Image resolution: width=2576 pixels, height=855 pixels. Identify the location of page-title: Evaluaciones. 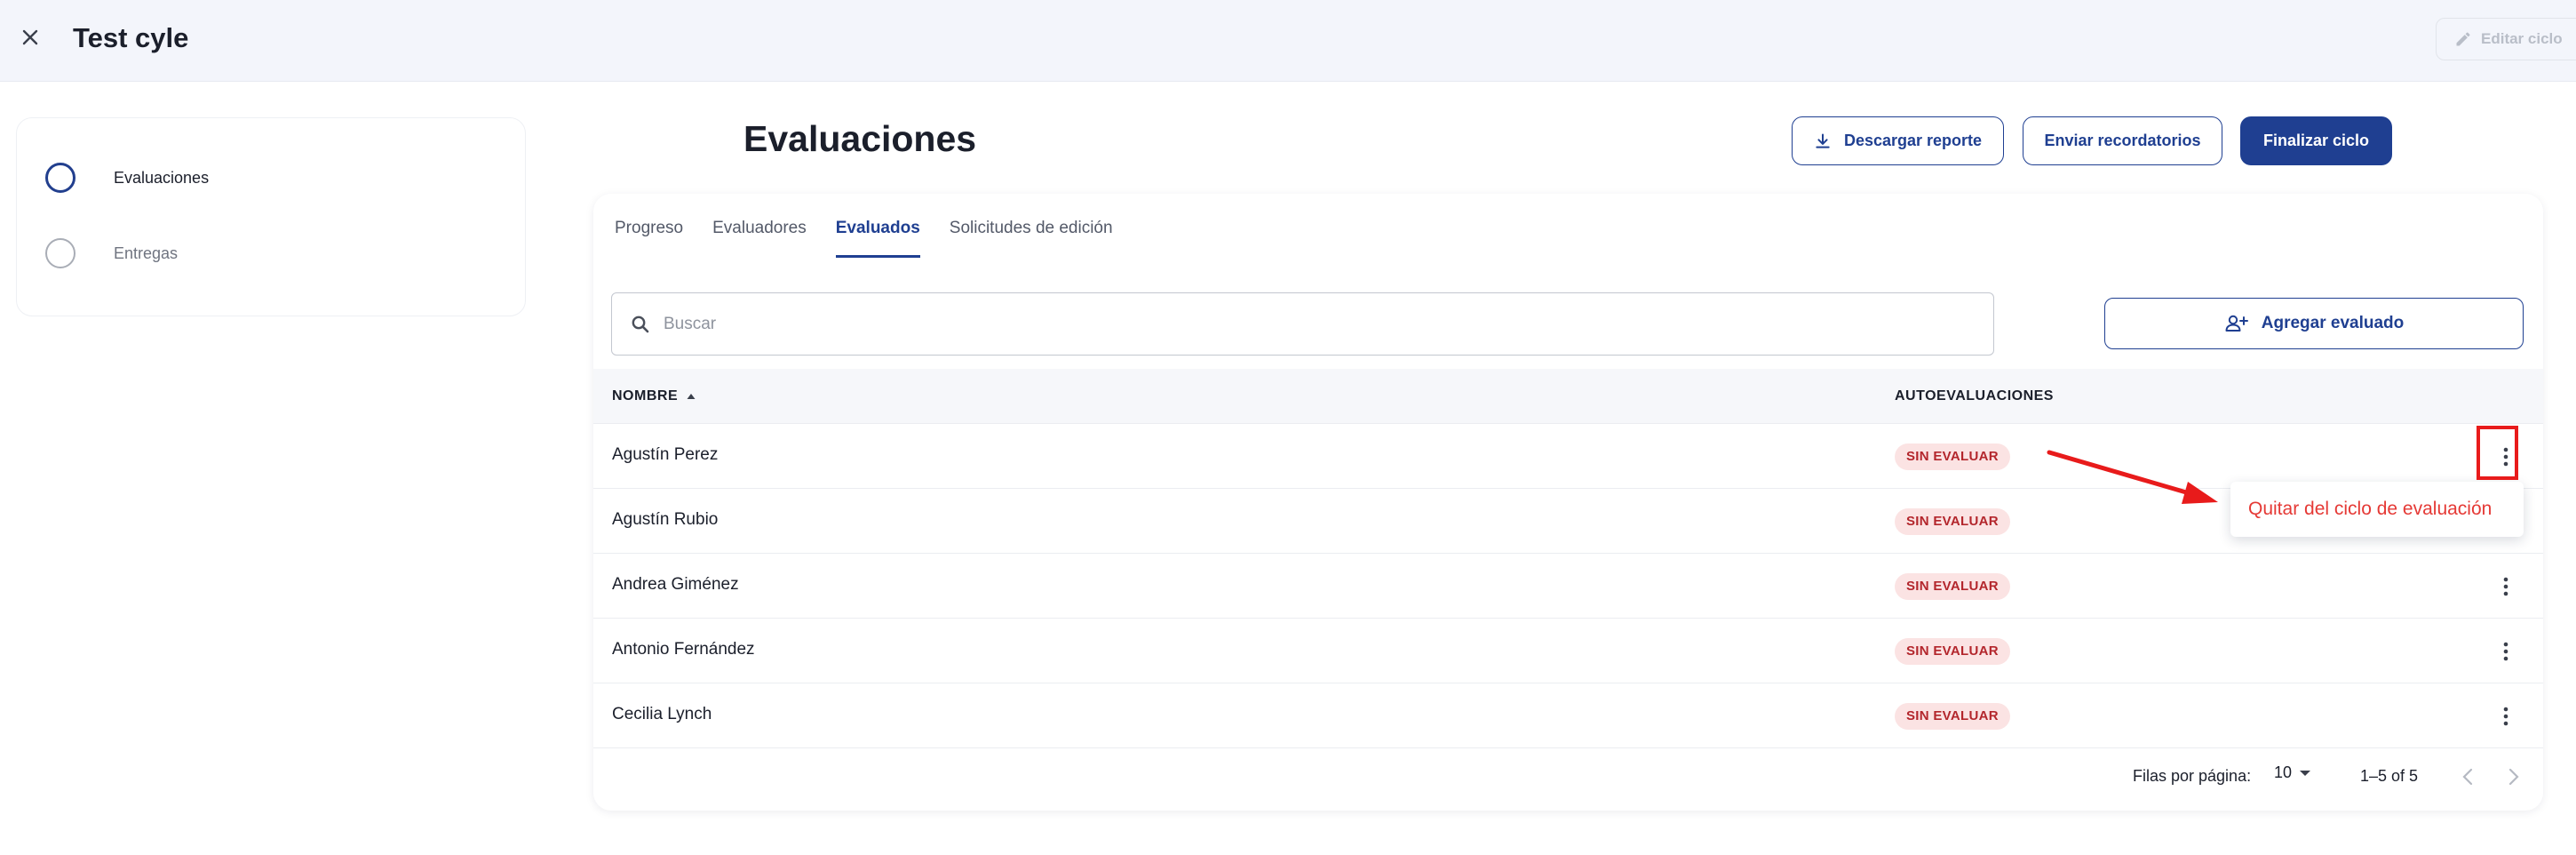
(860, 138).